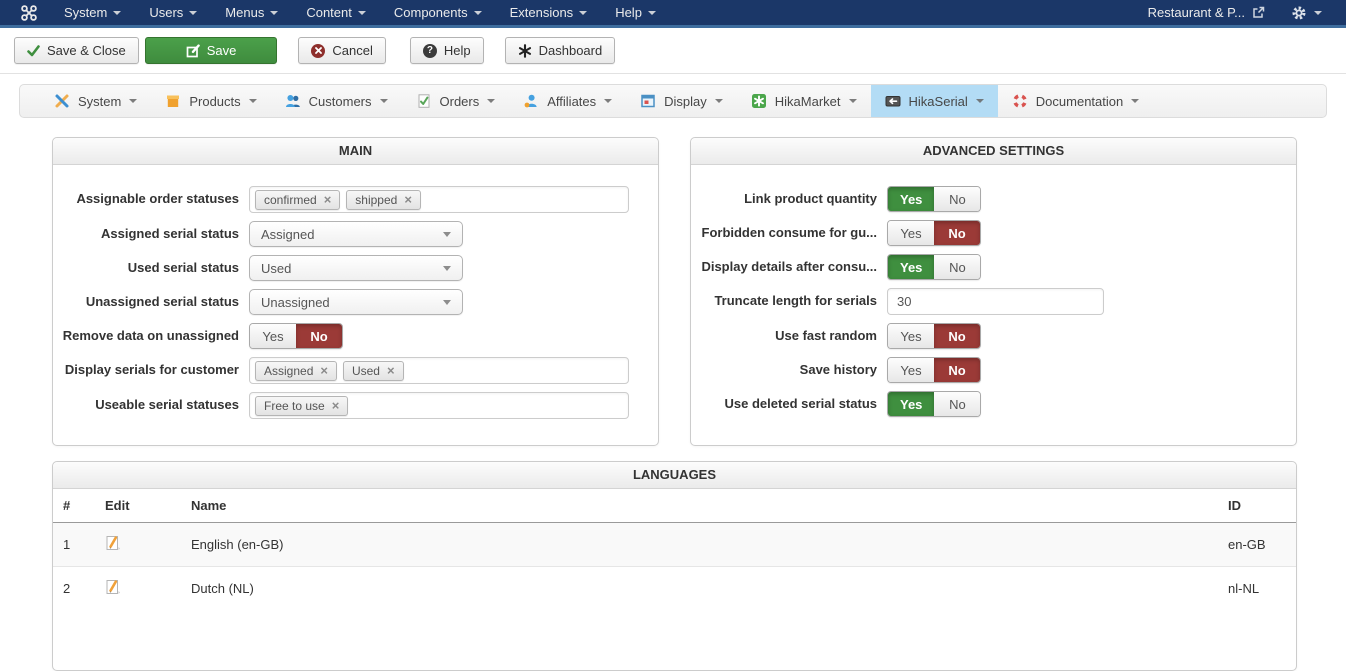  Describe the element at coordinates (356, 302) in the screenshot. I see `select-unassigned-serial-status: Unassigned` at that location.